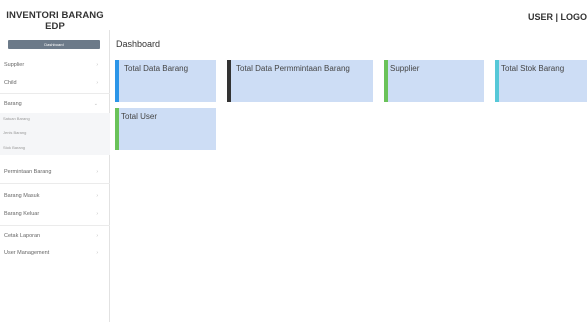 This screenshot has width=587, height=322. I want to click on chevron-down-icon: ⌄, so click(95, 104).